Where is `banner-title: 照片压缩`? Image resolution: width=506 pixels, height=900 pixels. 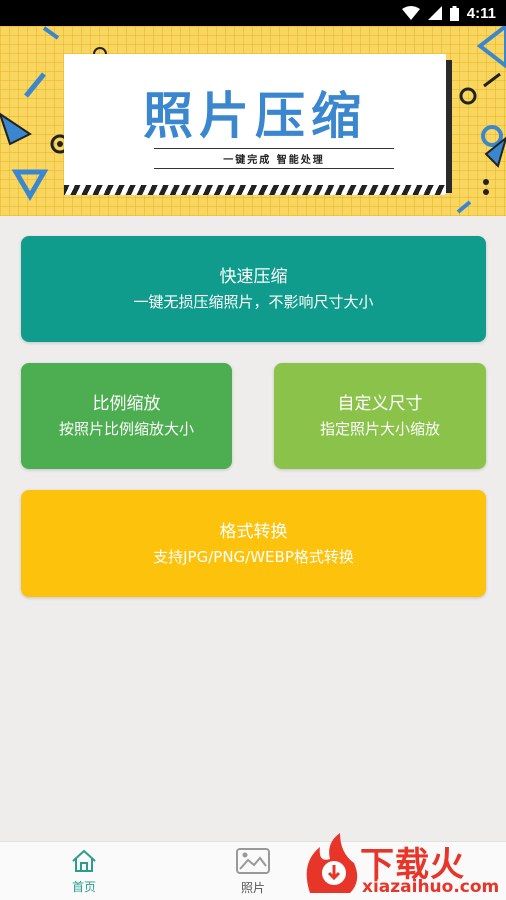
banner-title: 照片压缩 is located at coordinates (255, 116).